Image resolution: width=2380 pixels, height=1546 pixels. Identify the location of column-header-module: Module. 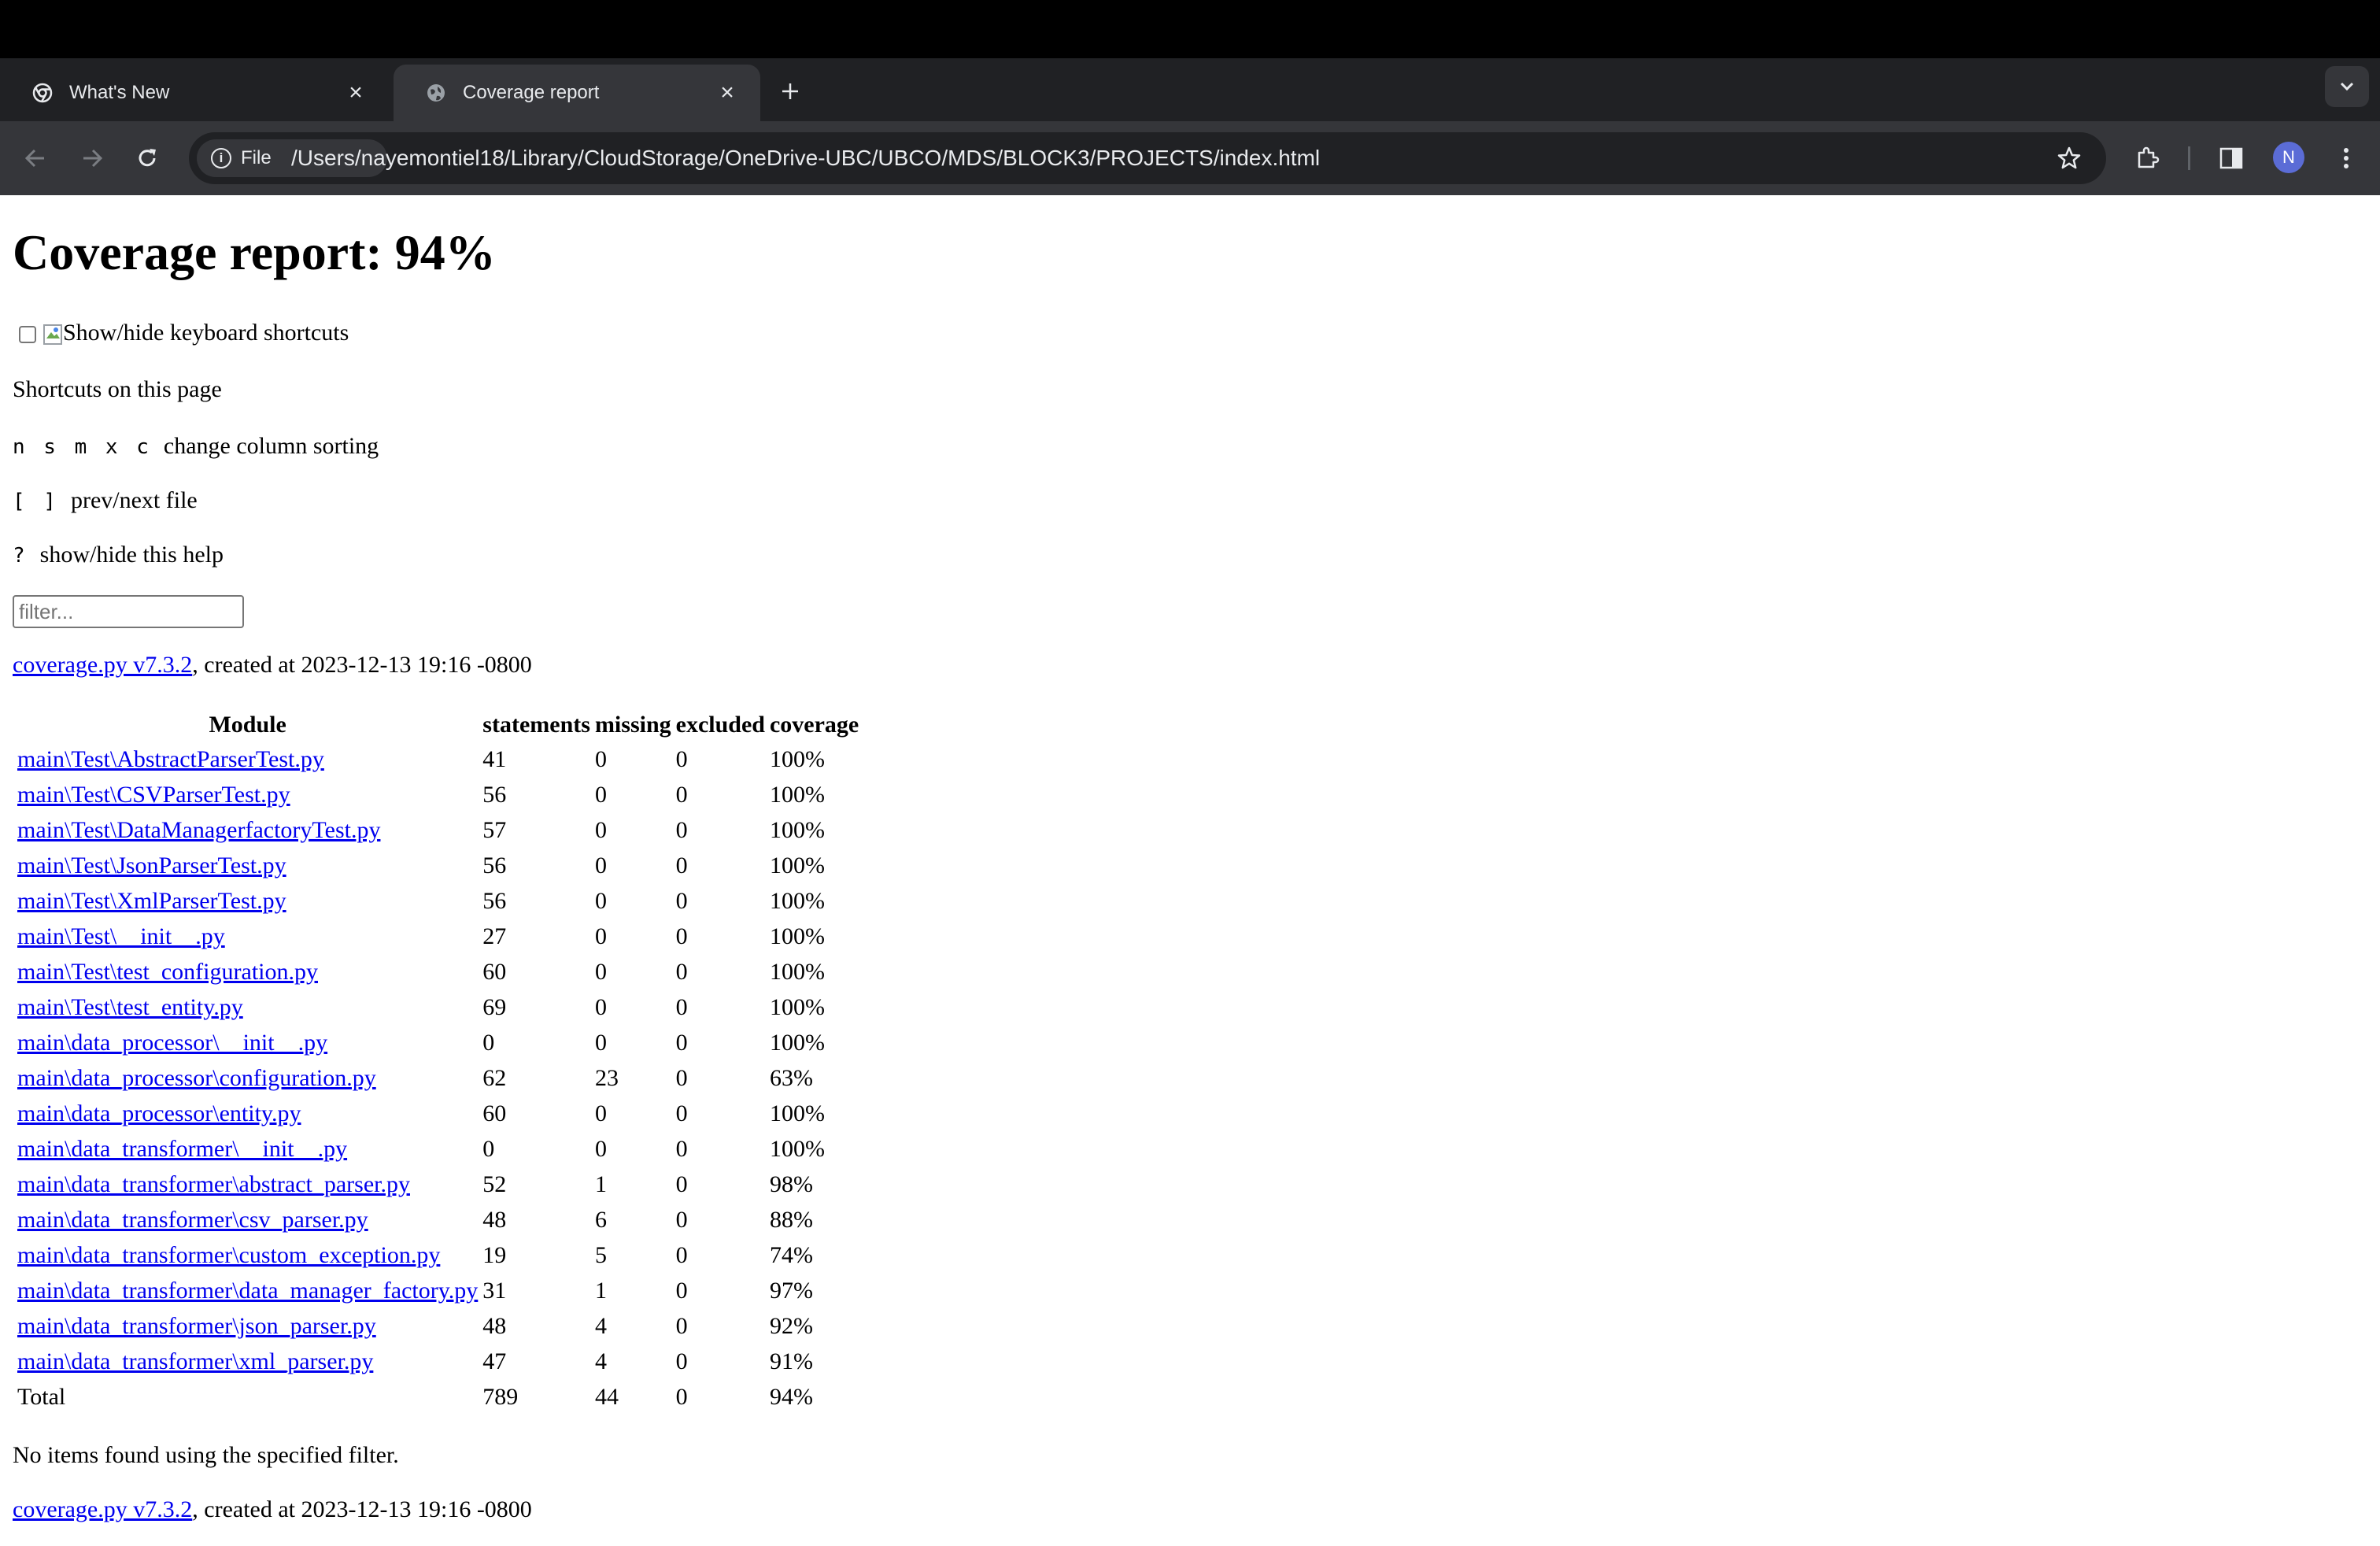
(247, 725).